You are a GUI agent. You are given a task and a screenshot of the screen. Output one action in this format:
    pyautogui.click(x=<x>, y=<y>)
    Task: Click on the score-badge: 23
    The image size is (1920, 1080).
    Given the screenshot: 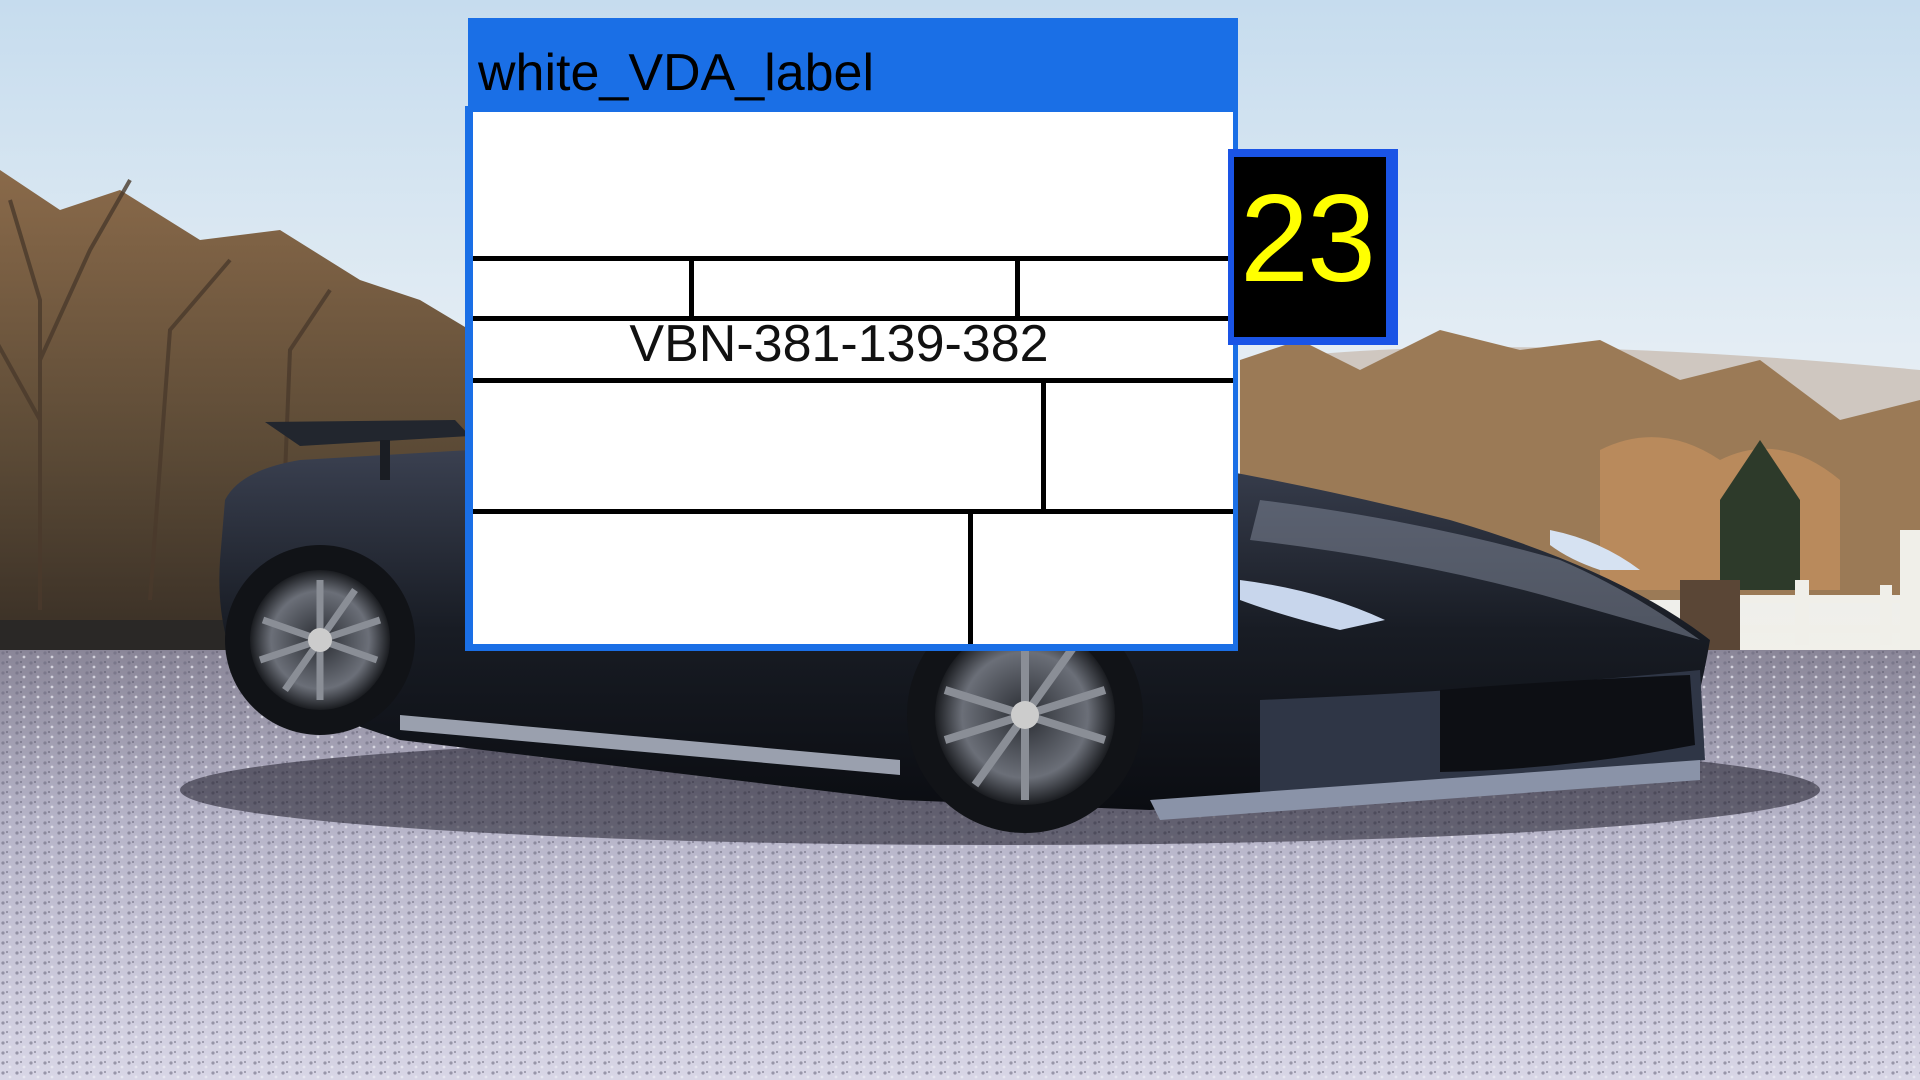 What is the action you would take?
    pyautogui.click(x=1313, y=247)
    